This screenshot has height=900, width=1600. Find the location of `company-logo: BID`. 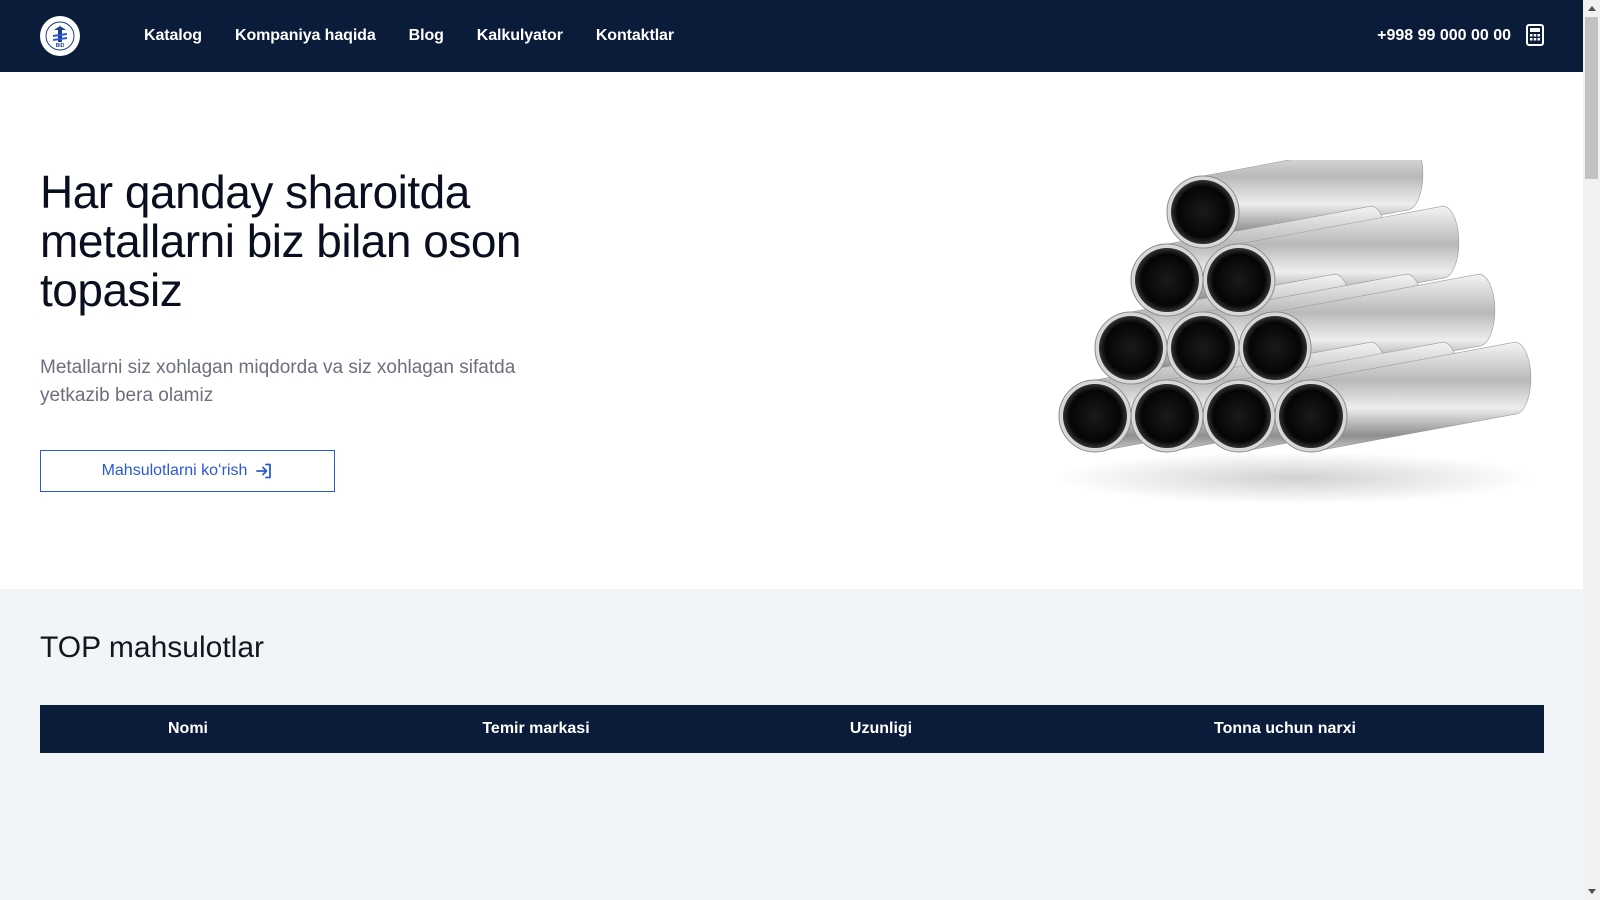

company-logo: BID is located at coordinates (60, 36).